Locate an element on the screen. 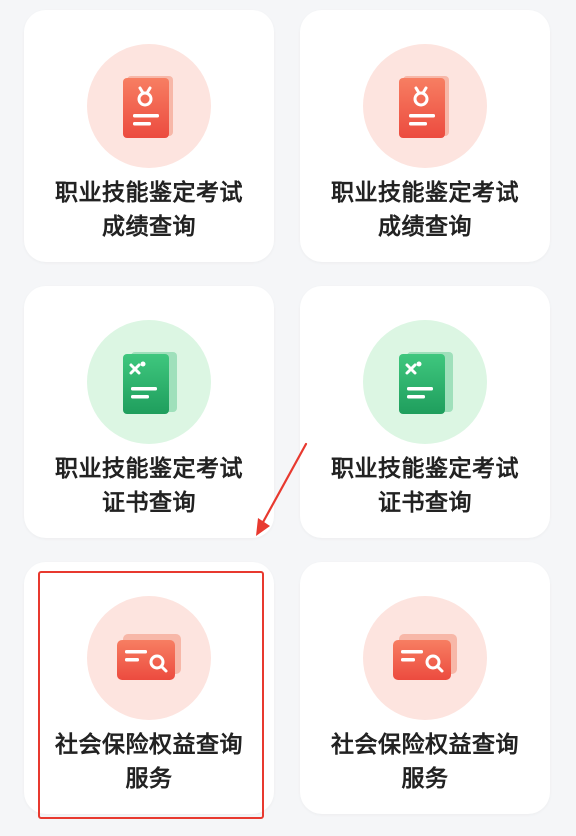 This screenshot has height=836, width=576. card-social-insurance-right: 社会保险权益查询 服务 is located at coordinates (425, 688).